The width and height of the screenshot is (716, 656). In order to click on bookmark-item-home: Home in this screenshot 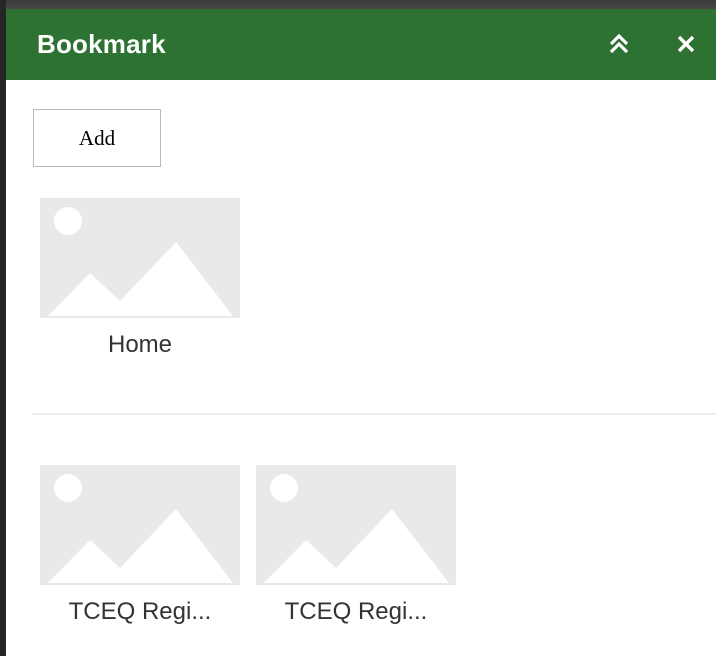, I will do `click(140, 278)`.